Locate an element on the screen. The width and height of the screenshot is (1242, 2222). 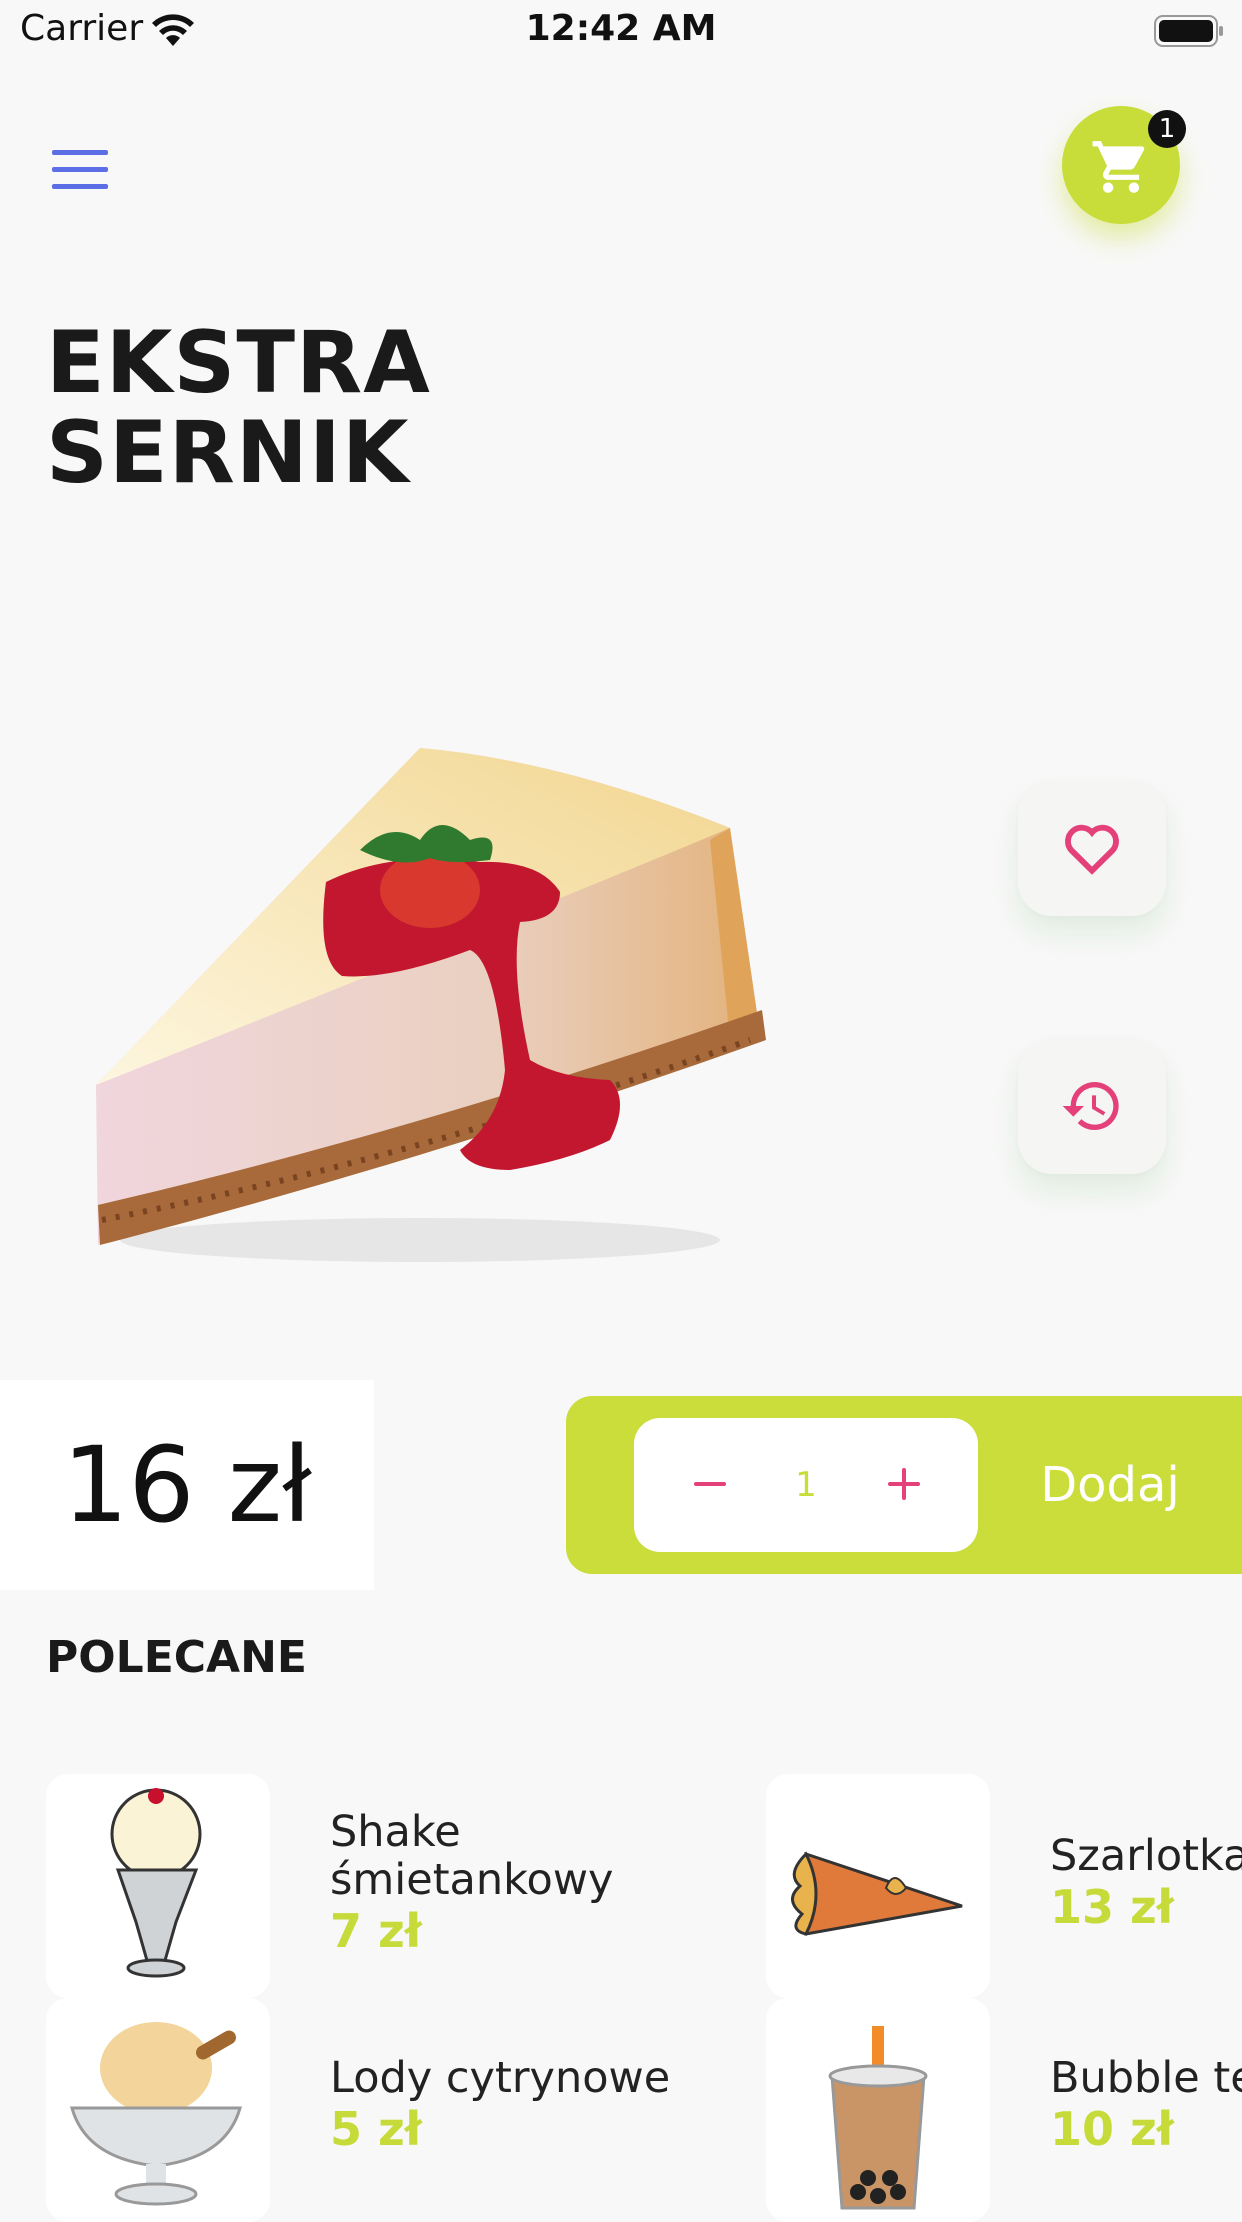
recommended-section-title: POLECANE is located at coordinates (176, 1657).